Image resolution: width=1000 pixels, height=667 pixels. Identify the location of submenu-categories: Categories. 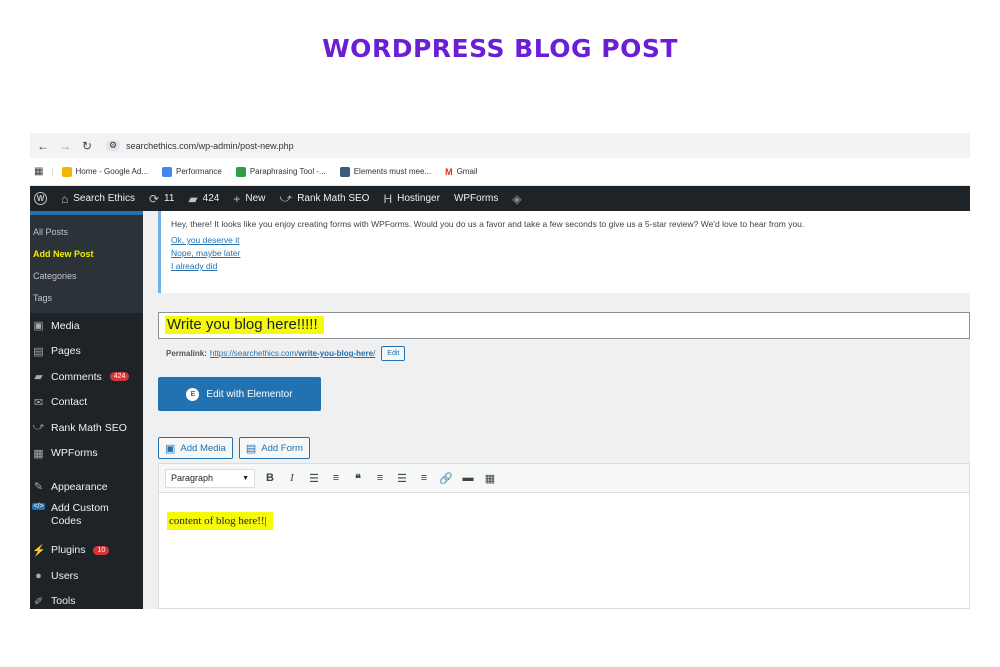
(86, 276).